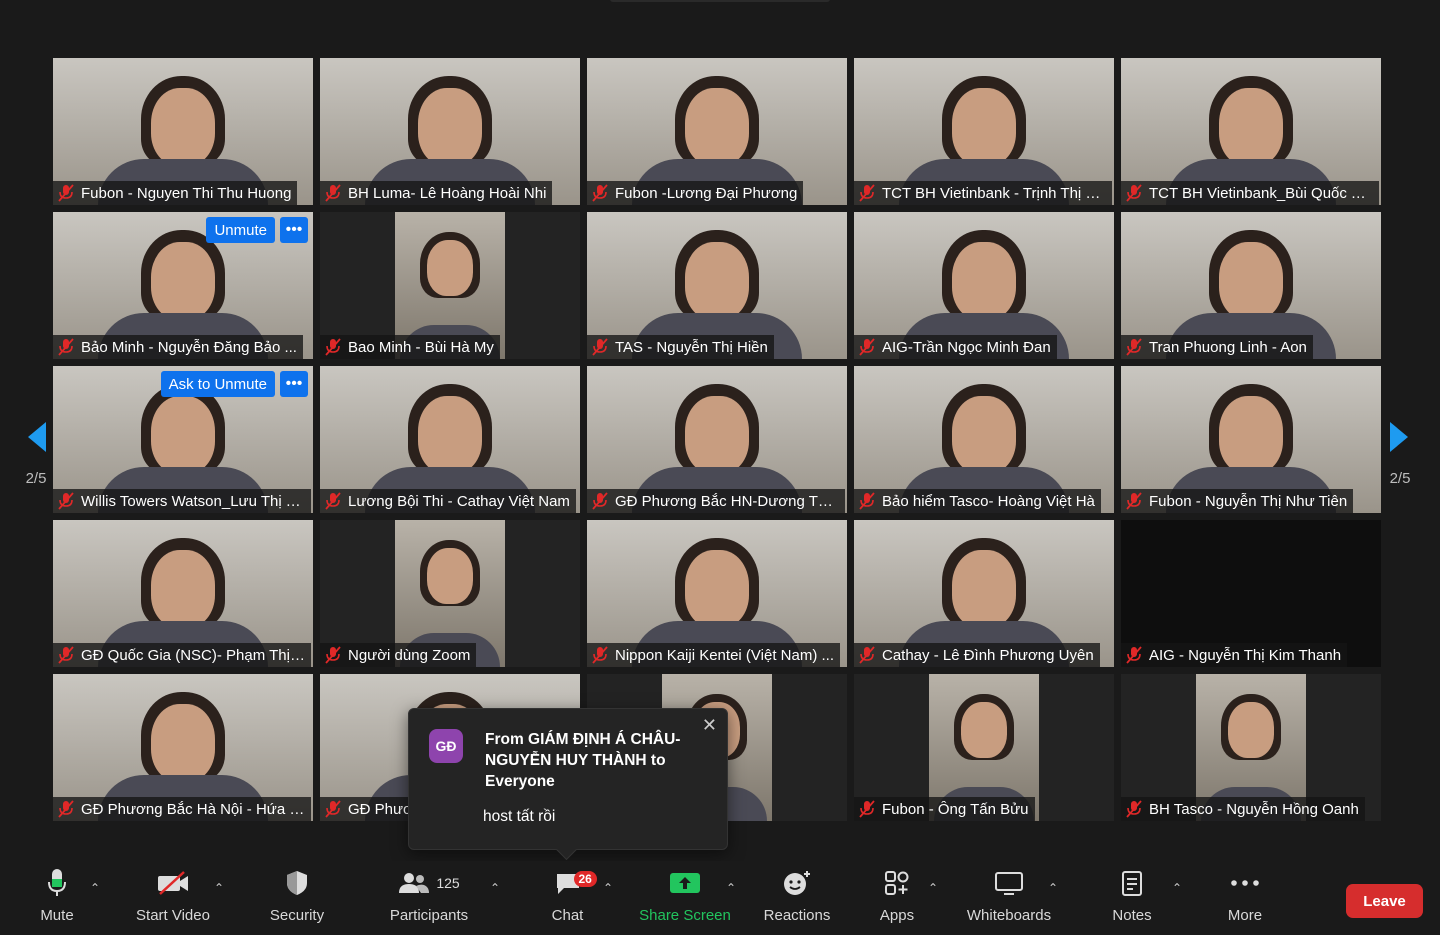 The height and width of the screenshot is (935, 1440). What do you see at coordinates (797, 883) in the screenshot?
I see `smiley-plus-icon` at bounding box center [797, 883].